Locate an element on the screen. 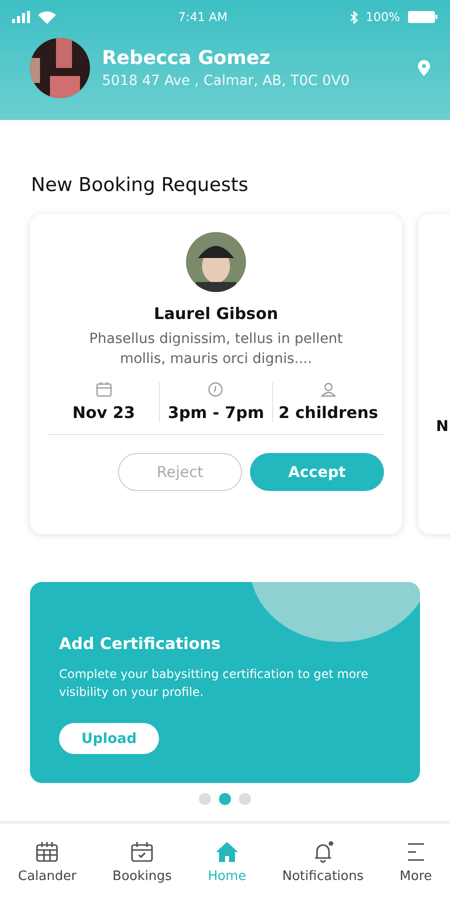 Image resolution: width=450 pixels, height=900 pixels. promo-title: Add Certifications is located at coordinates (140, 643).